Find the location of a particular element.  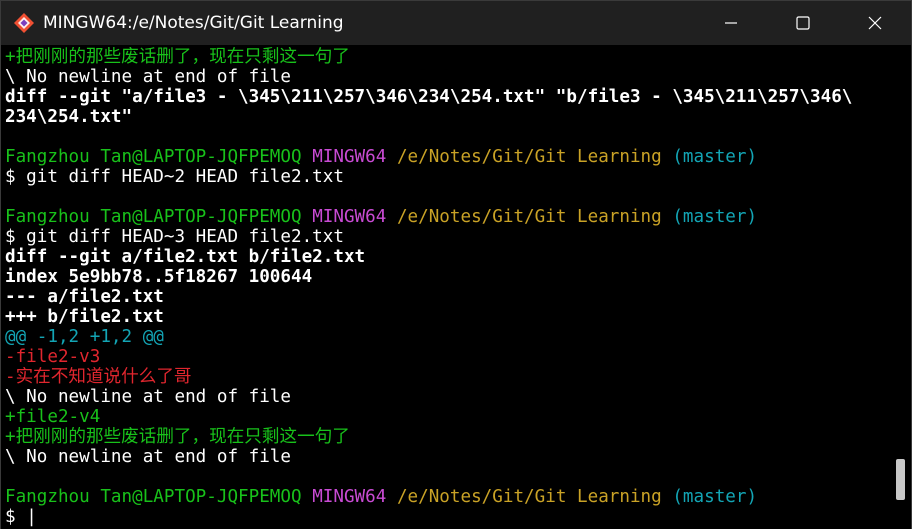

terminal-line: 234\254.txt" is located at coordinates (447, 117).